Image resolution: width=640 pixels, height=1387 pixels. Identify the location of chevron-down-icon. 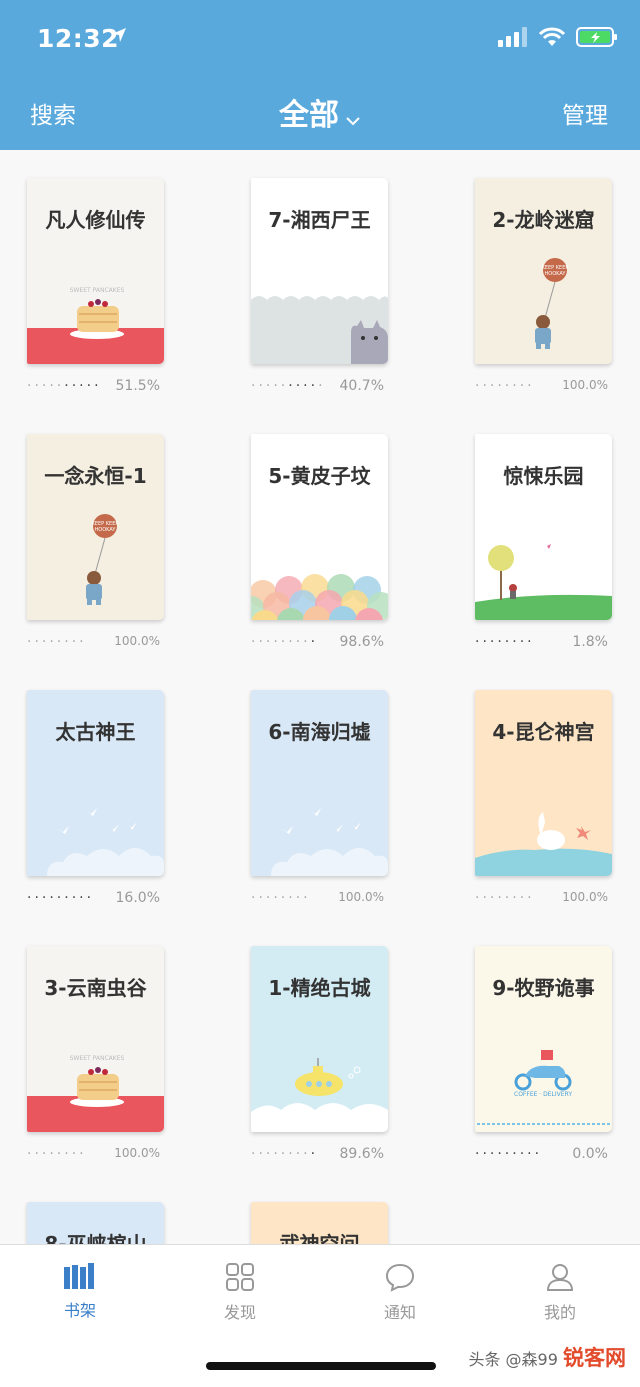
(353, 116).